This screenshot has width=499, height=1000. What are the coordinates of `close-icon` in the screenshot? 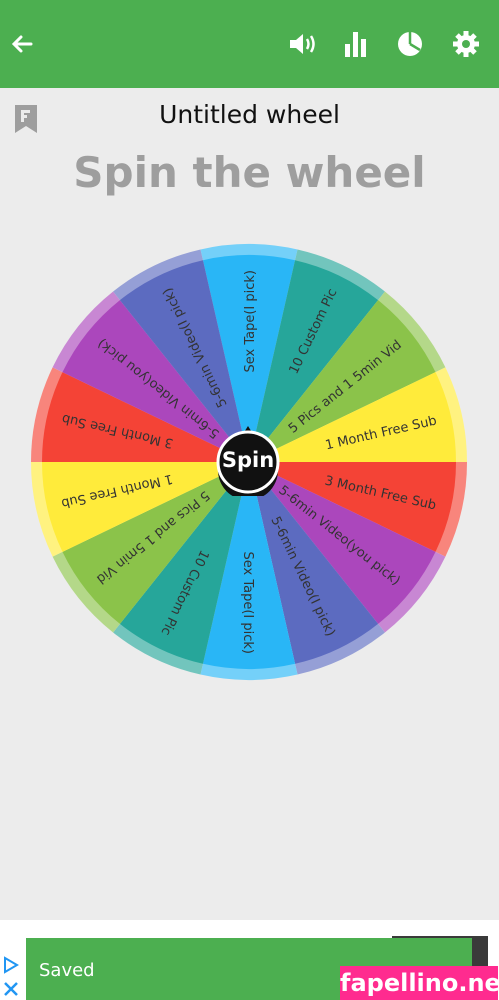 It's located at (11, 989).